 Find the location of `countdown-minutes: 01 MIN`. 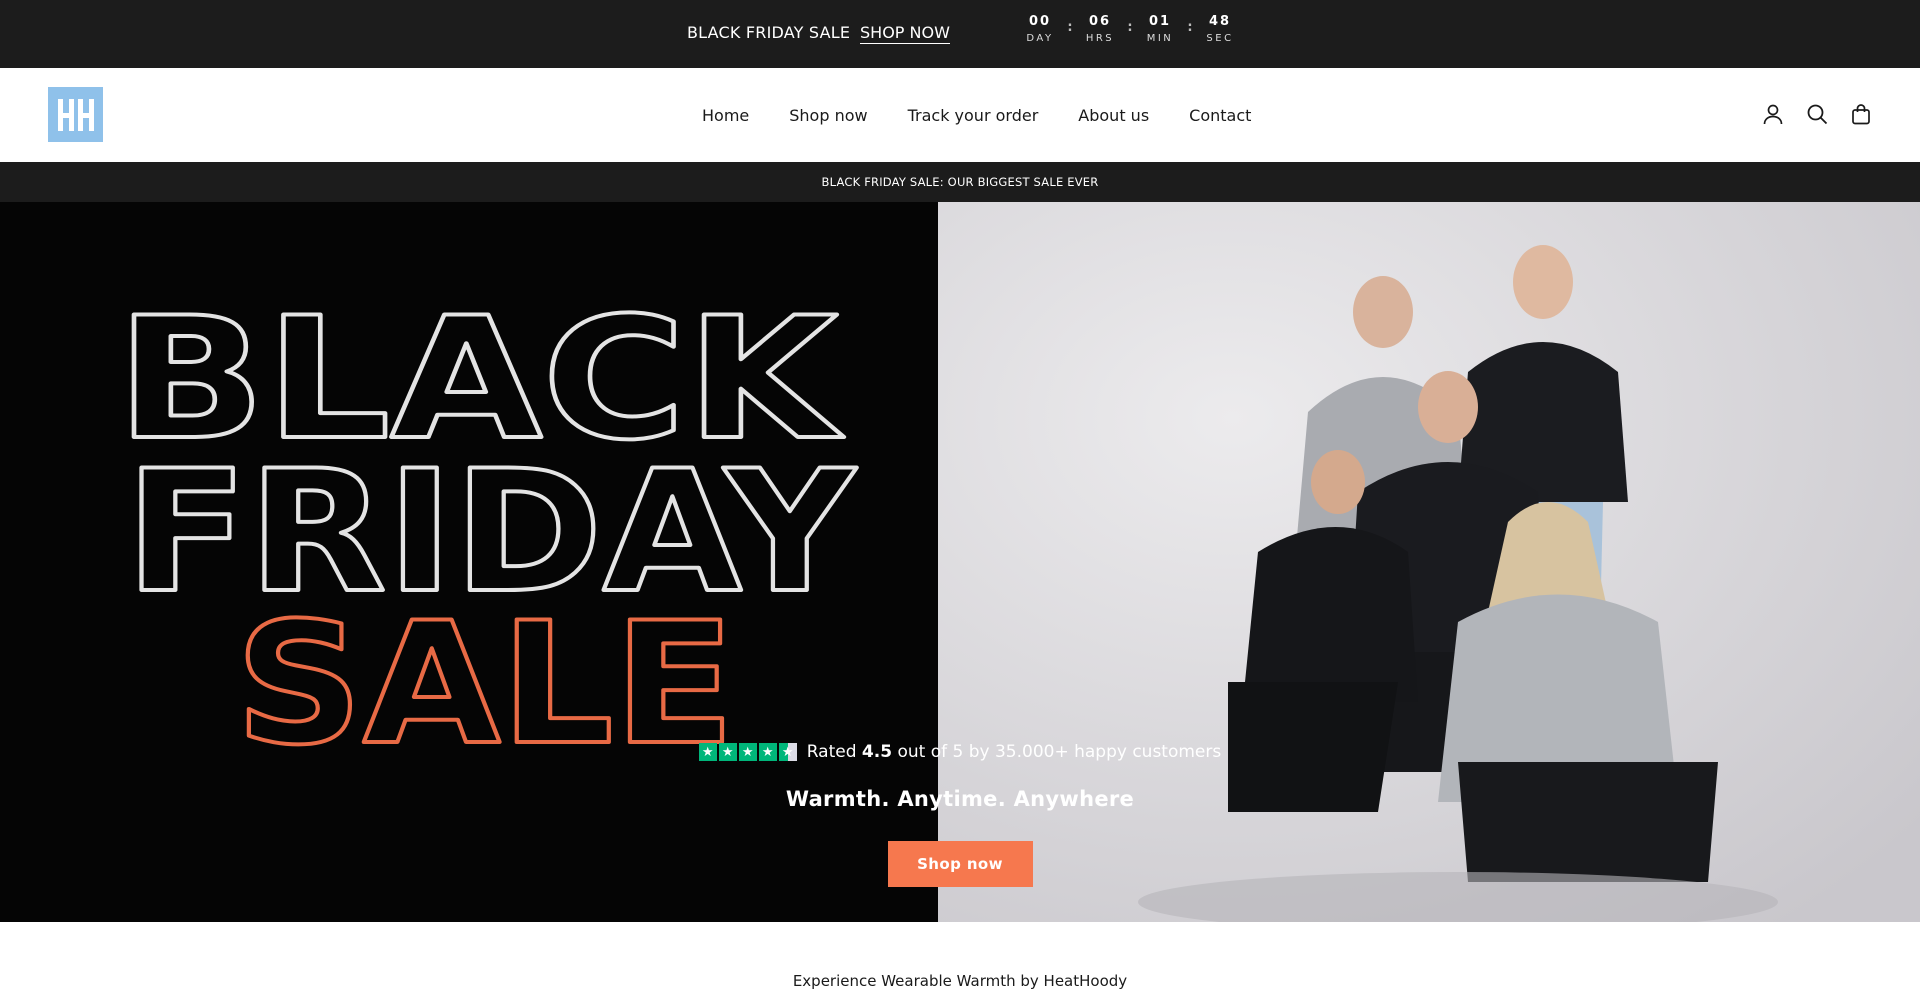

countdown-minutes: 01 MIN is located at coordinates (1160, 29).